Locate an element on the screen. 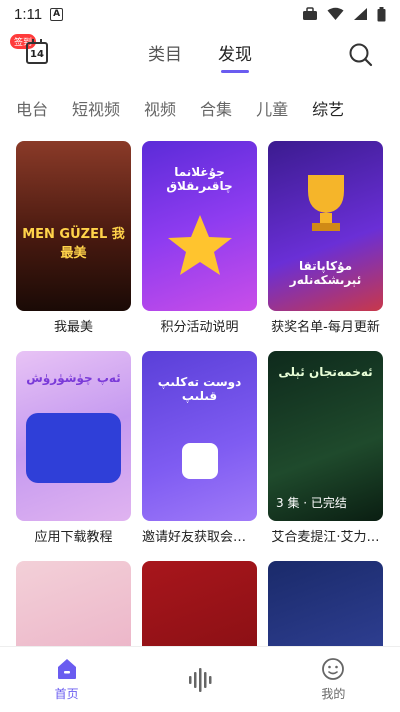 Image resolution: width=400 pixels, height=712 pixels. cover-title: ئەپ چۈشۈرۈش is located at coordinates (73, 378).